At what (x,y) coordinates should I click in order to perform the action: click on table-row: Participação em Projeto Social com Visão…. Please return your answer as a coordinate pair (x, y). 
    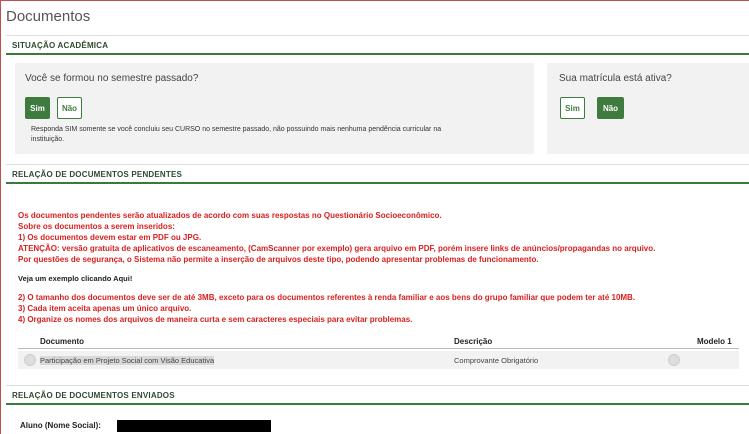
    Looking at the image, I should click on (378, 360).